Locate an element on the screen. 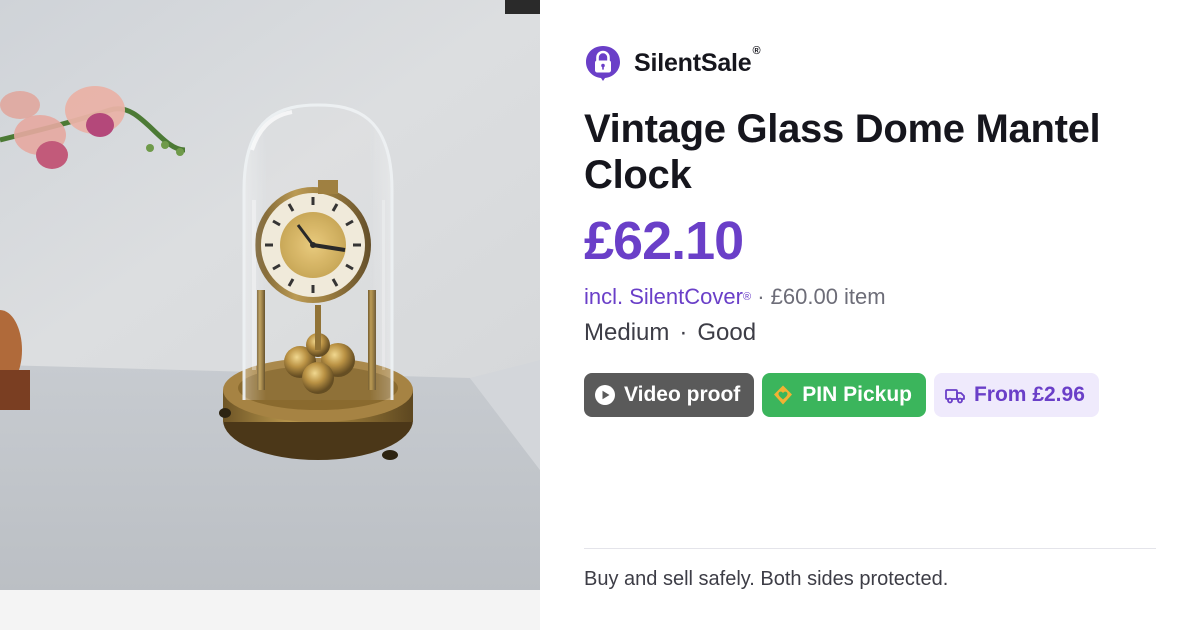 The height and width of the screenshot is (630, 1200). play-circle-icon is located at coordinates (605, 395).